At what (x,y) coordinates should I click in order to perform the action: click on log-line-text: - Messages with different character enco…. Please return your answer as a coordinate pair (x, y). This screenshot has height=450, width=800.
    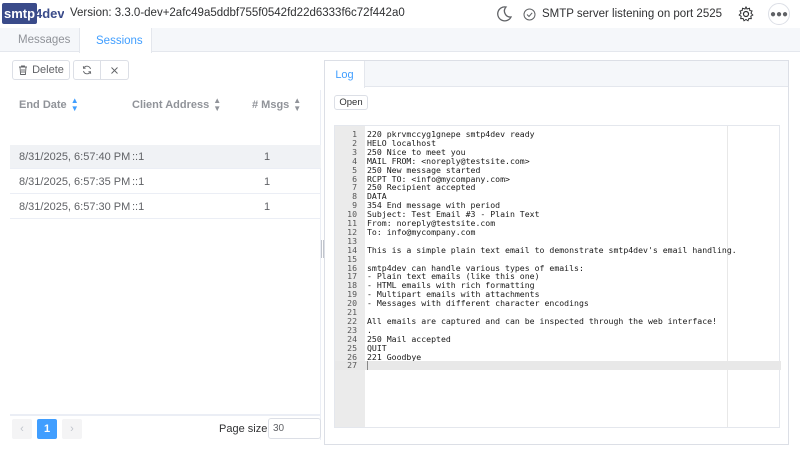
    Looking at the image, I should click on (478, 303).